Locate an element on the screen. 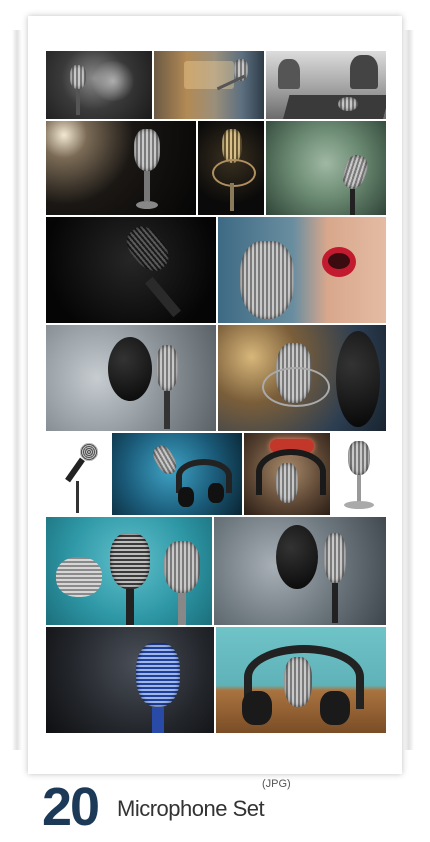  tile-blue-retro-mic is located at coordinates (130, 680).